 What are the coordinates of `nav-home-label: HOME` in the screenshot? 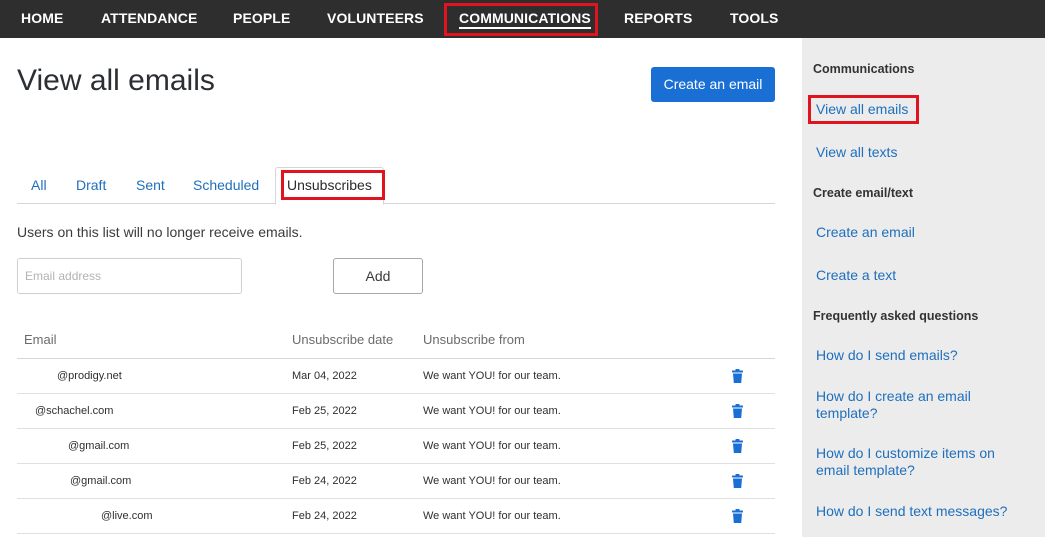 It's located at (42, 18).